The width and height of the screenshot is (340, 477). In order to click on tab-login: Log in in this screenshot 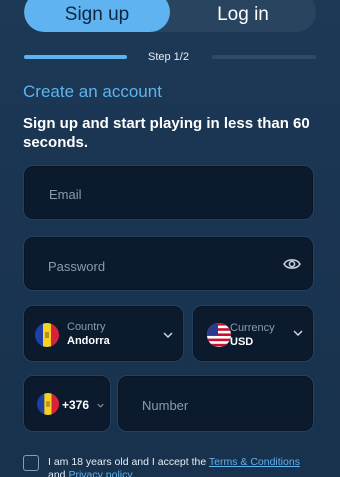, I will do `click(243, 16)`.